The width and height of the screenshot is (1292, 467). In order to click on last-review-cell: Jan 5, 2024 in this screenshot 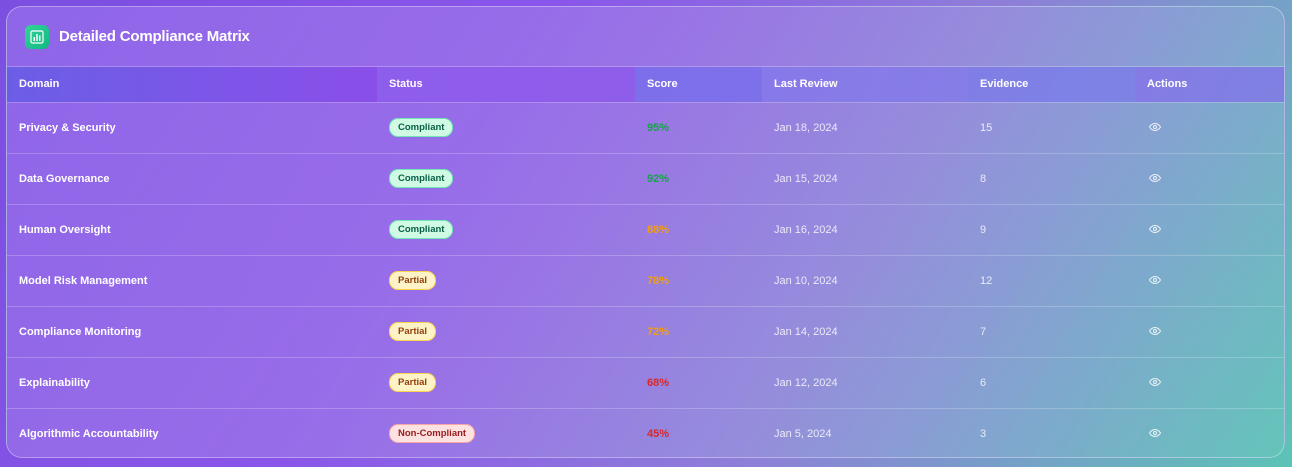, I will do `click(803, 433)`.